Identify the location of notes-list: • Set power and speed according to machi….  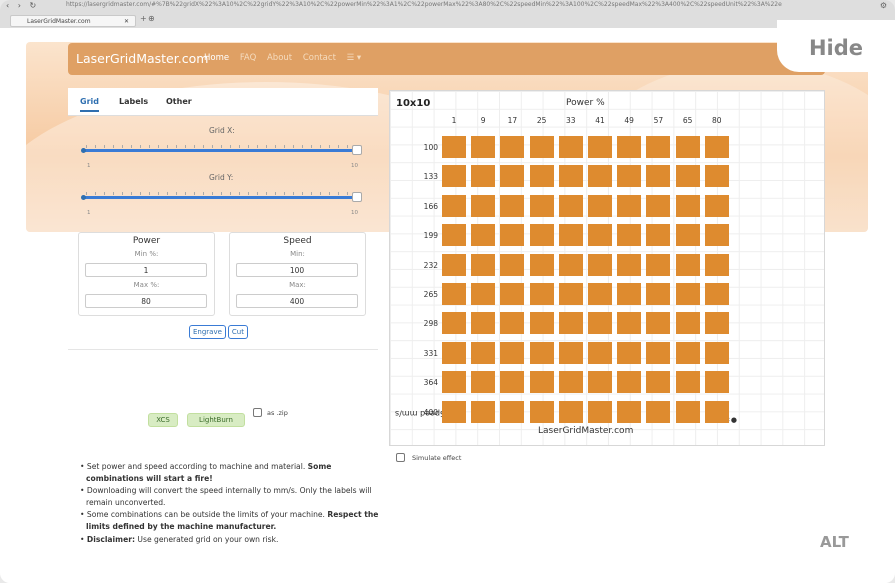
(230, 503).